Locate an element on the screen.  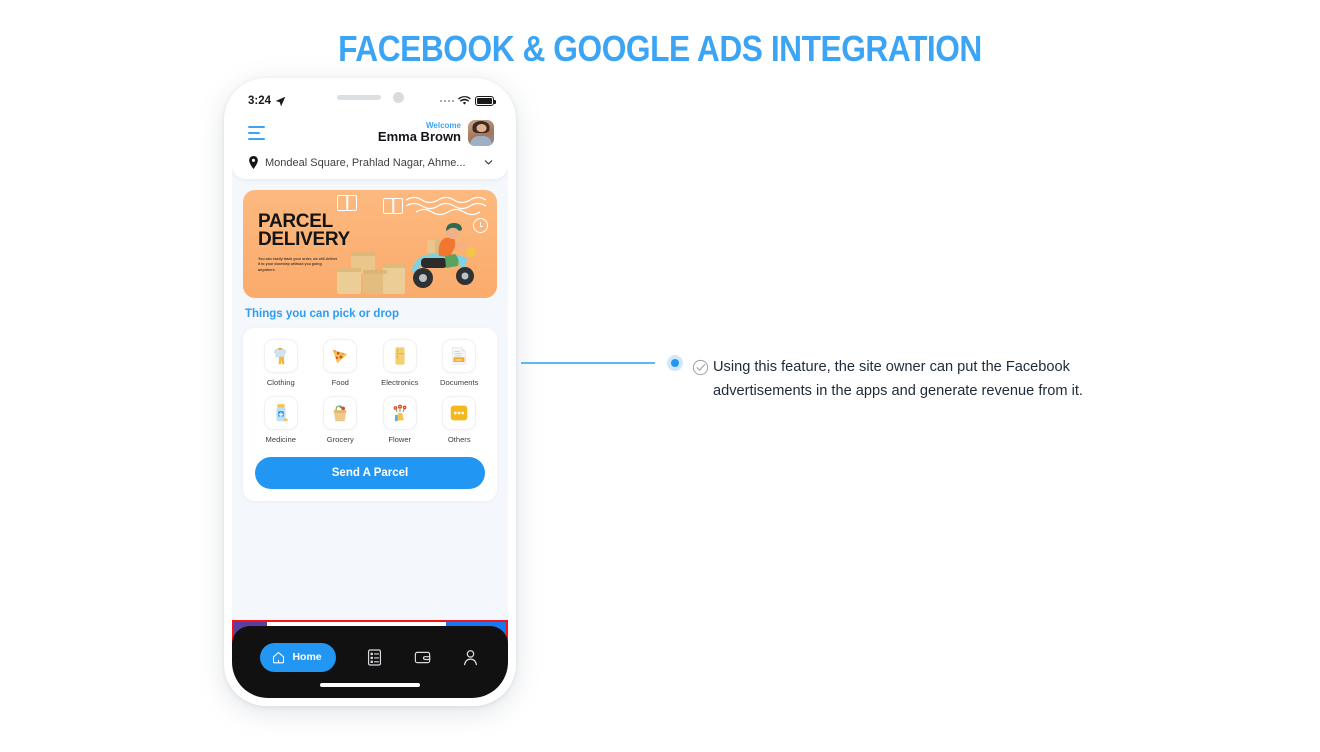
avatar-body is located at coordinates (481, 141).